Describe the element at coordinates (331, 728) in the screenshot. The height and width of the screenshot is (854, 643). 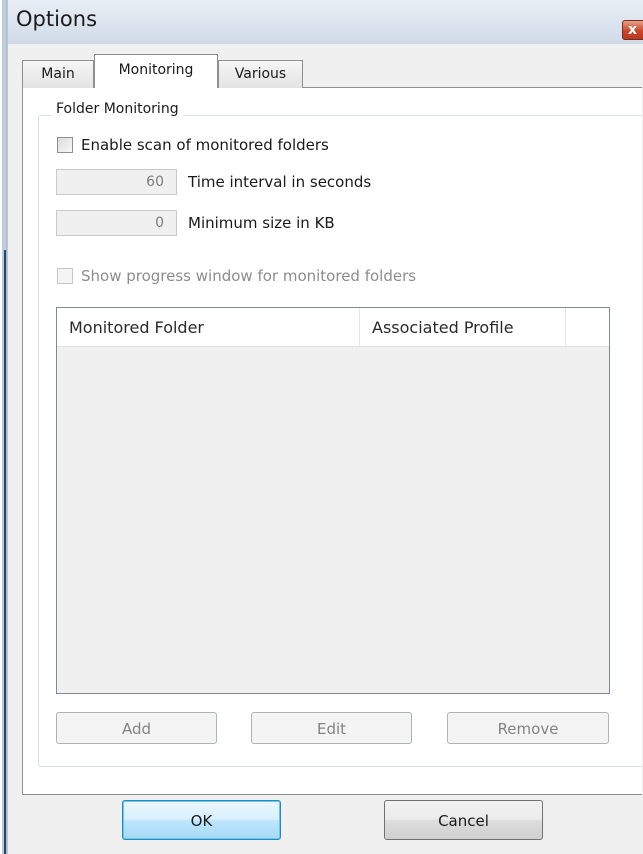
I see `edit-button: Edit` at that location.